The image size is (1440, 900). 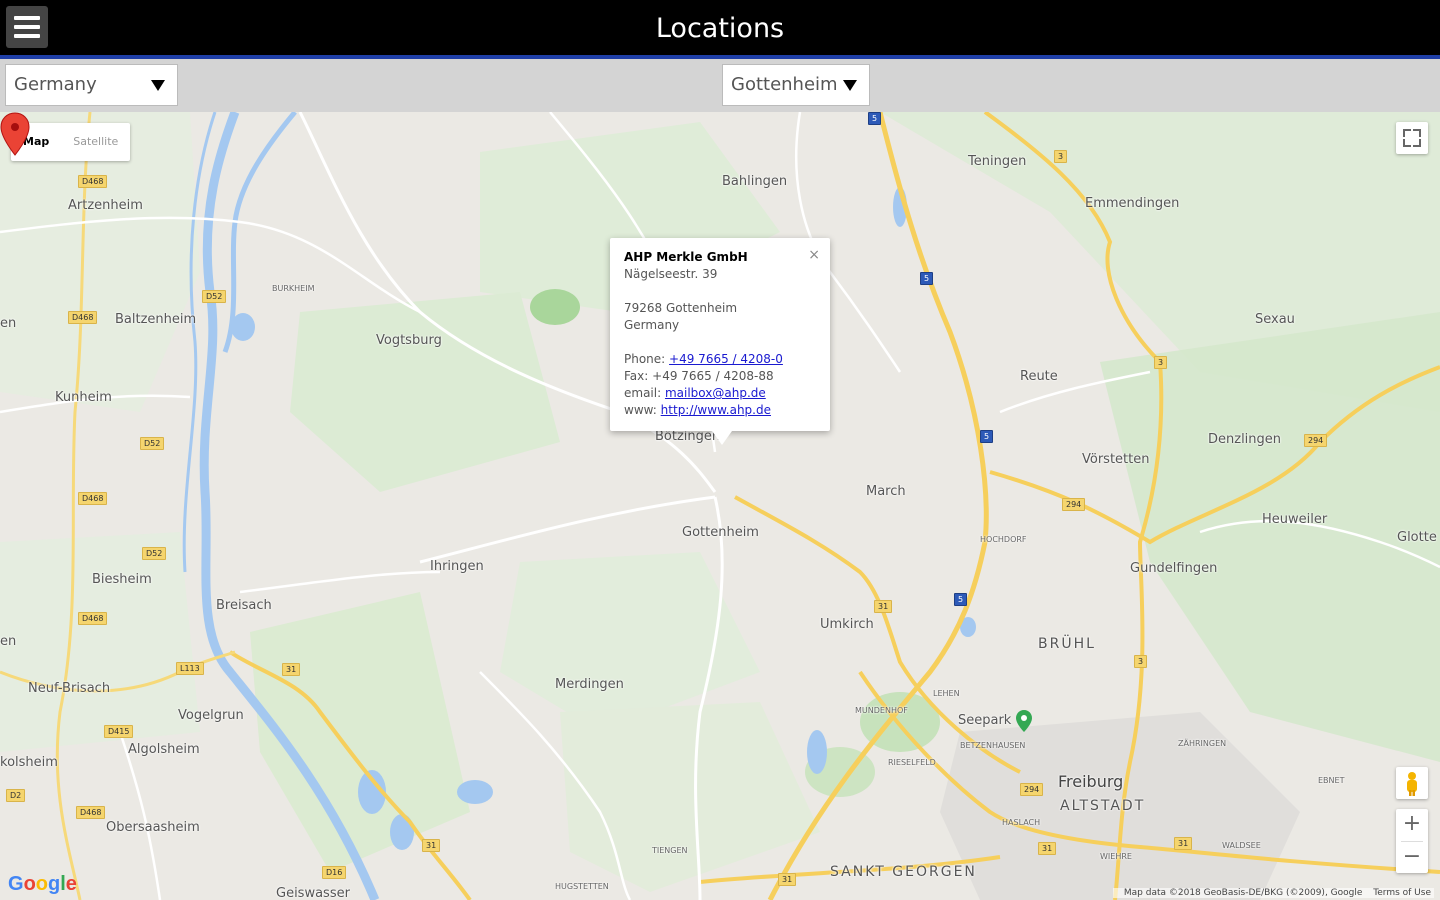 I want to click on fullscreen-icon, so click(x=1407, y=133).